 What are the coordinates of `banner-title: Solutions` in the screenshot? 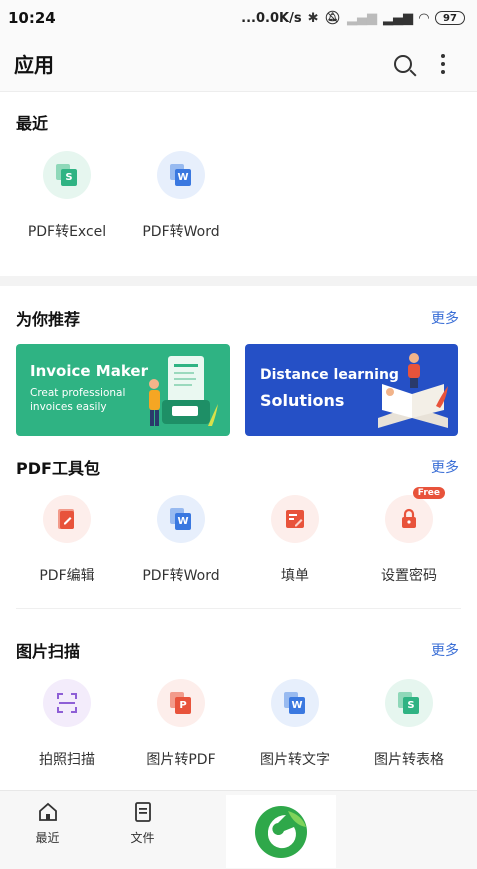 It's located at (302, 400).